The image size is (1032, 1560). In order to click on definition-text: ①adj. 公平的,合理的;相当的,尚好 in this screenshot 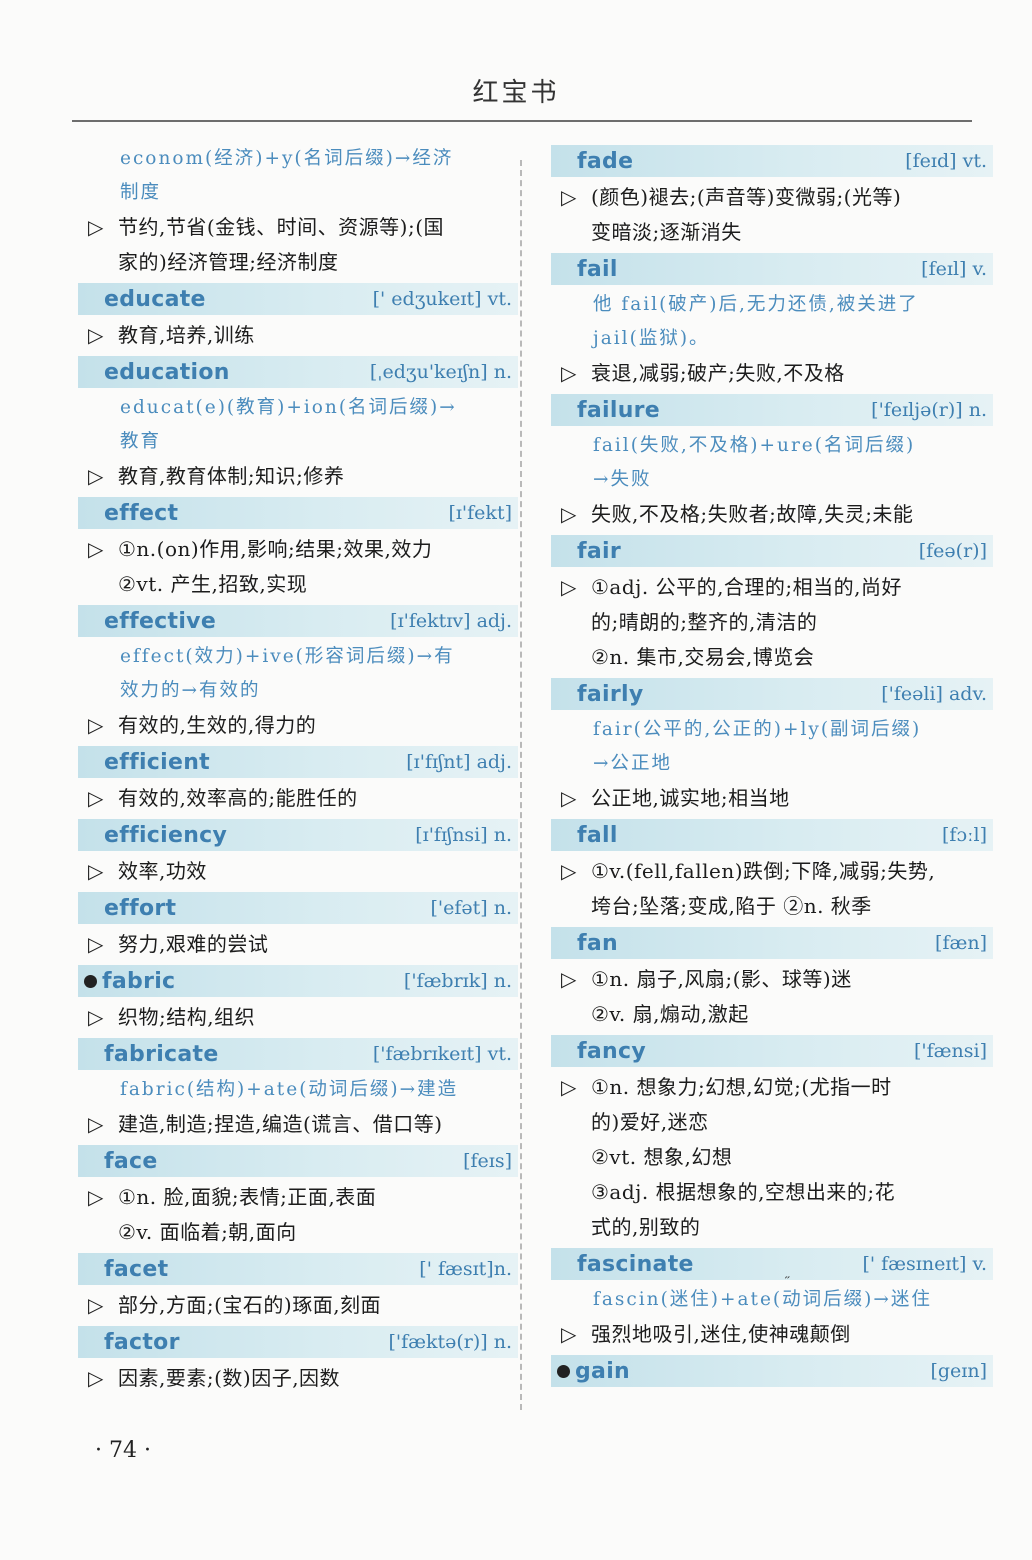, I will do `click(747, 587)`.